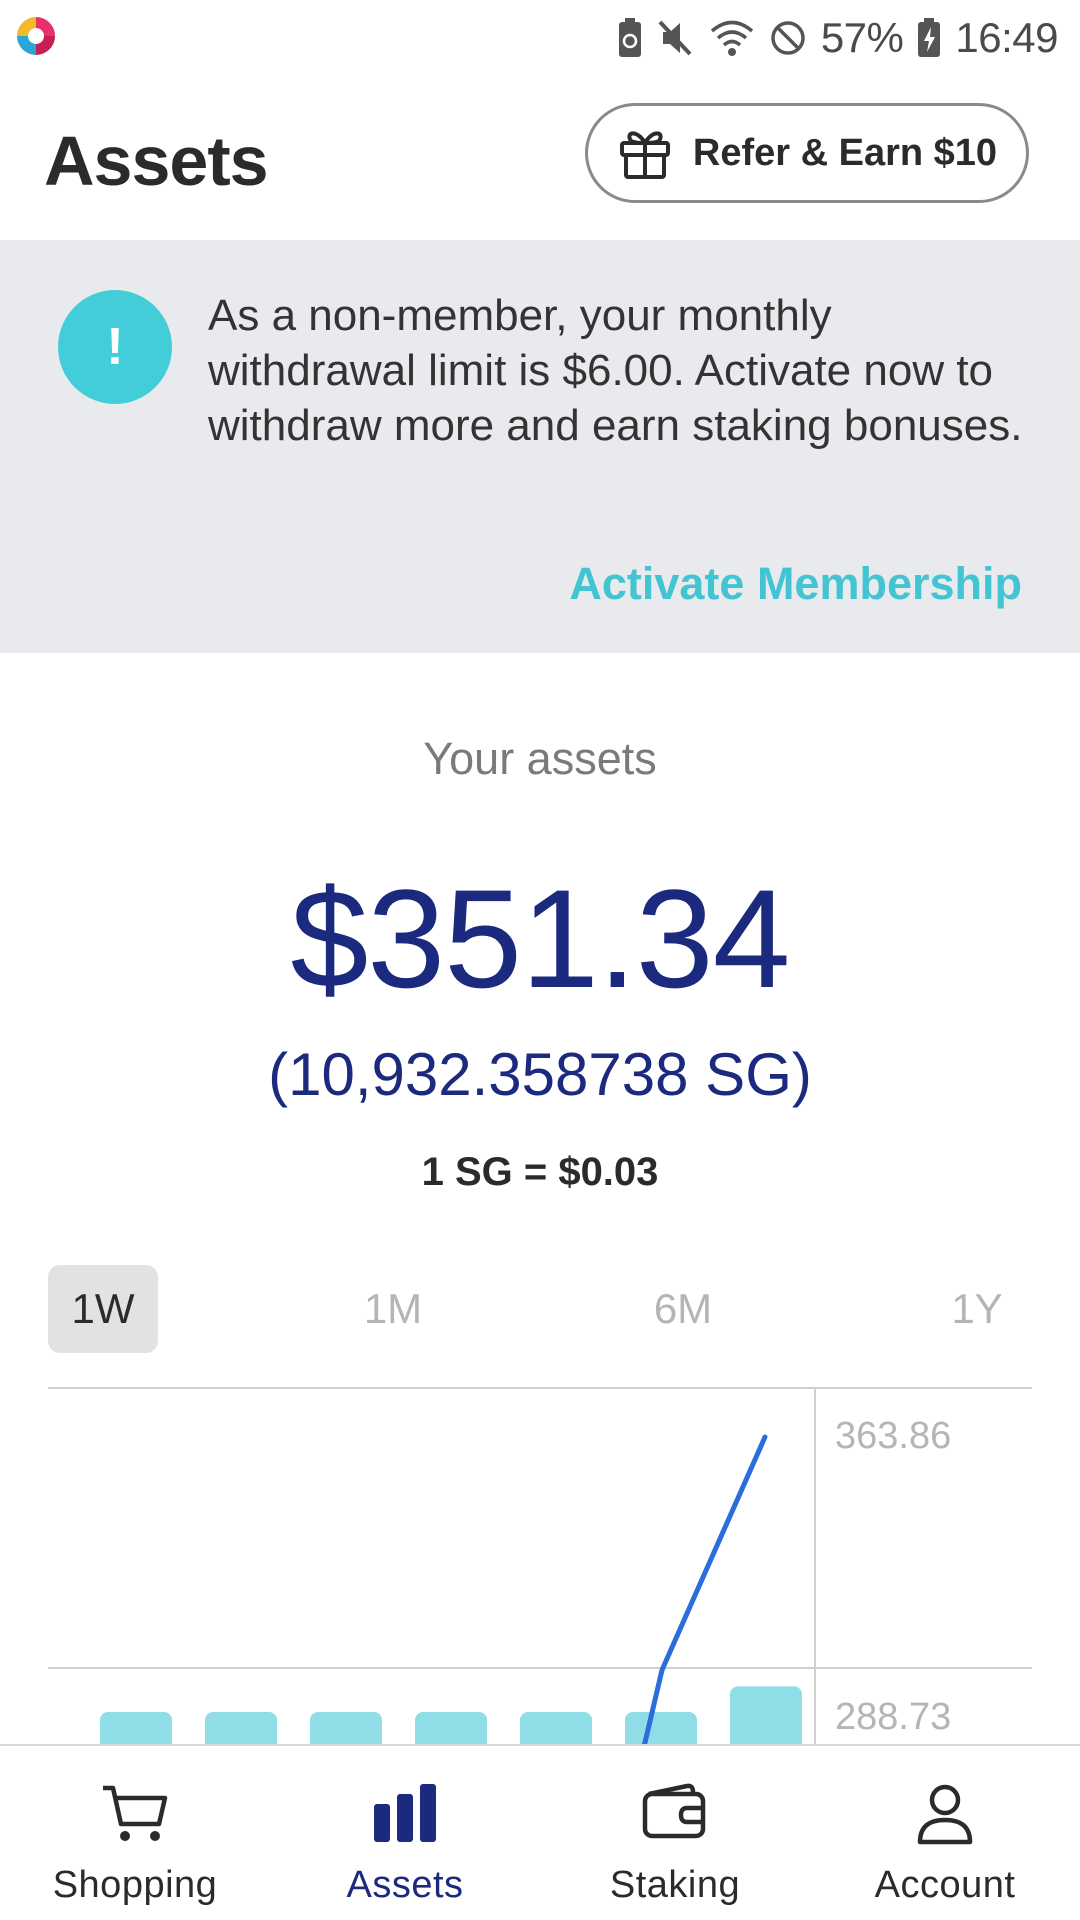  Describe the element at coordinates (893, 1717) in the screenshot. I see `y-tick-label-mid: 288.73` at that location.